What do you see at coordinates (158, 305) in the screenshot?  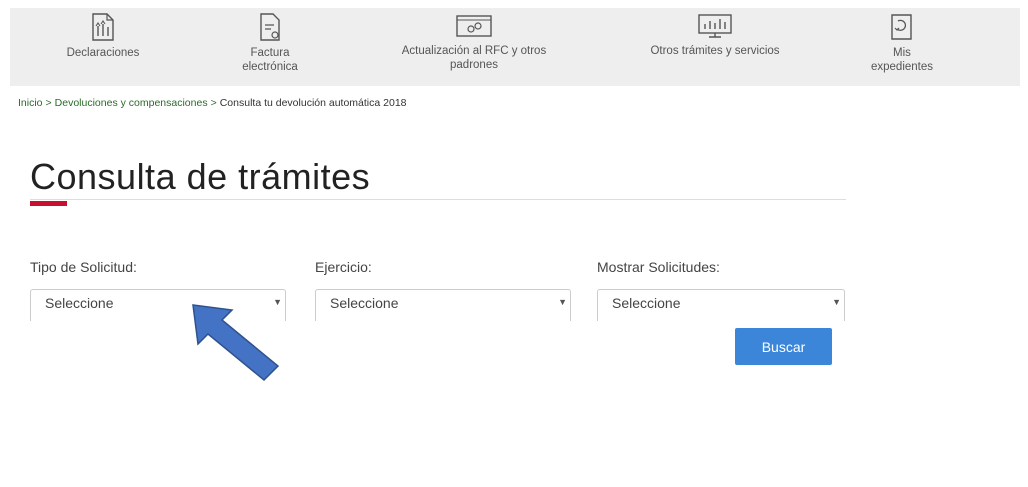 I see `tipo-solicitud-select: Seleccione ▼` at bounding box center [158, 305].